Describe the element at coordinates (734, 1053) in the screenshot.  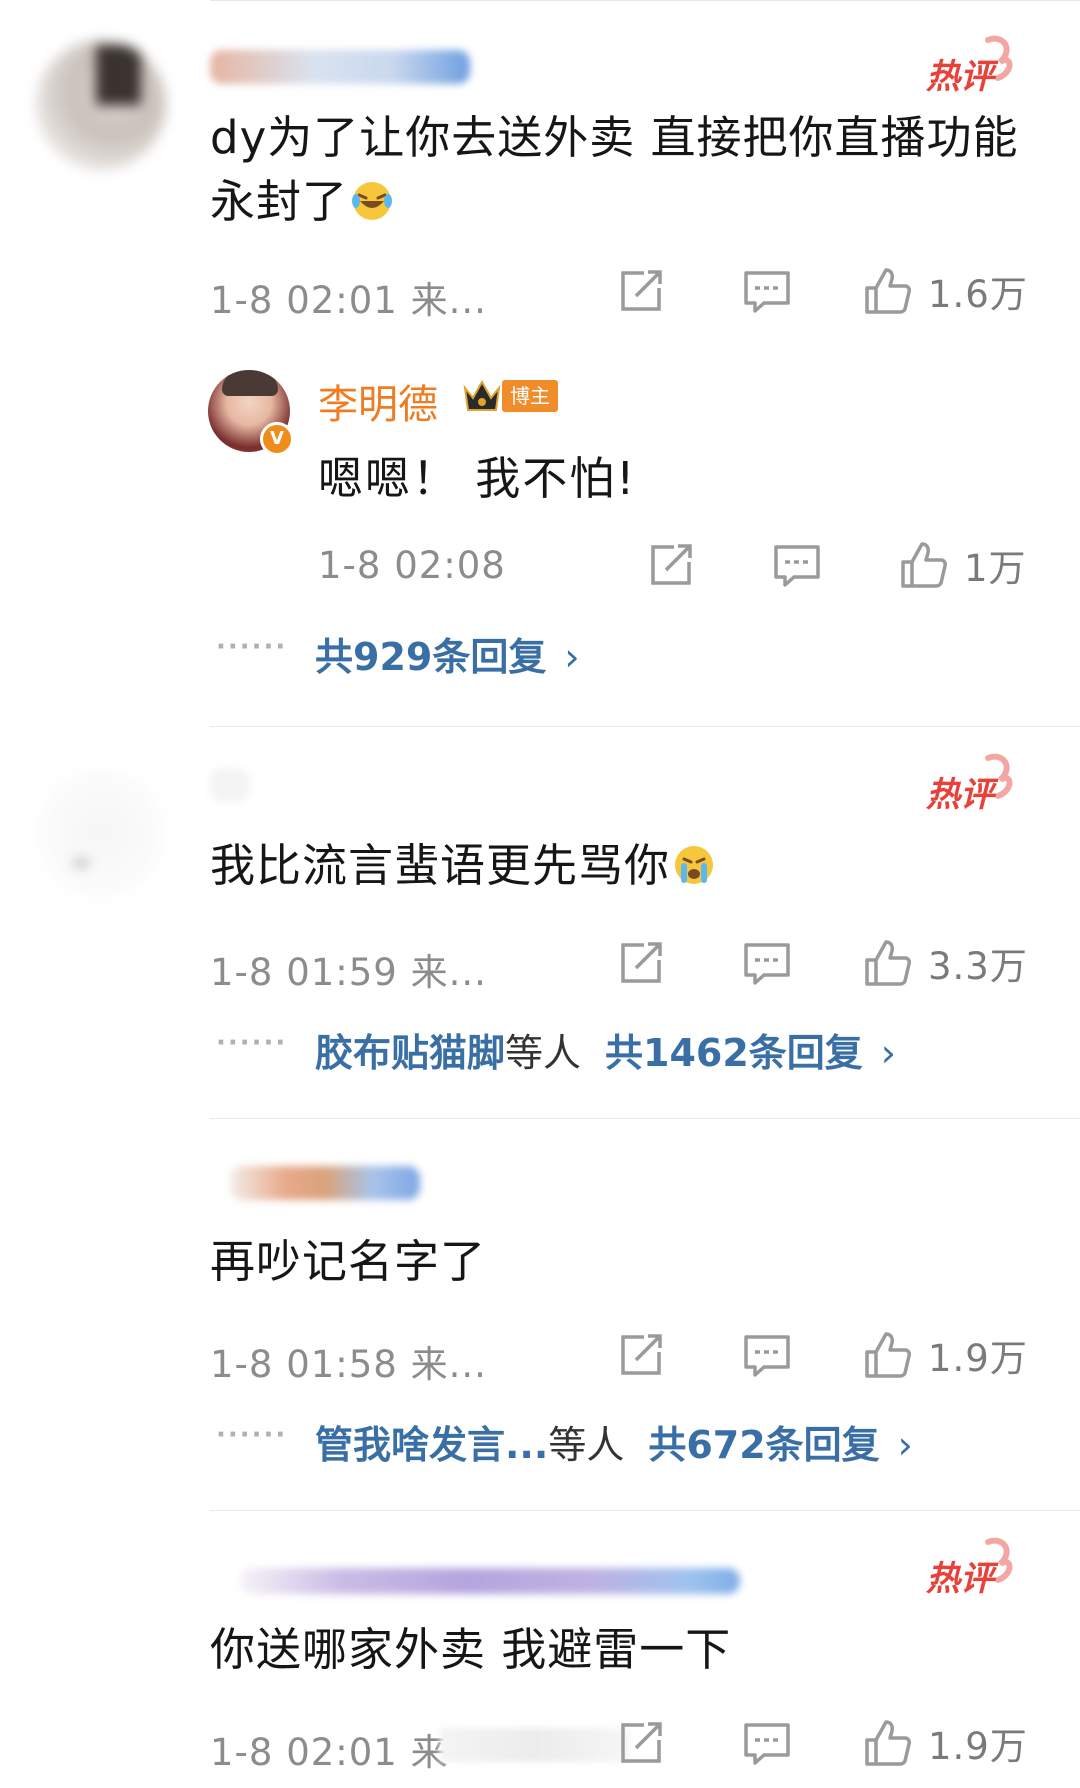
I see `replies-count: 共1462条回复` at that location.